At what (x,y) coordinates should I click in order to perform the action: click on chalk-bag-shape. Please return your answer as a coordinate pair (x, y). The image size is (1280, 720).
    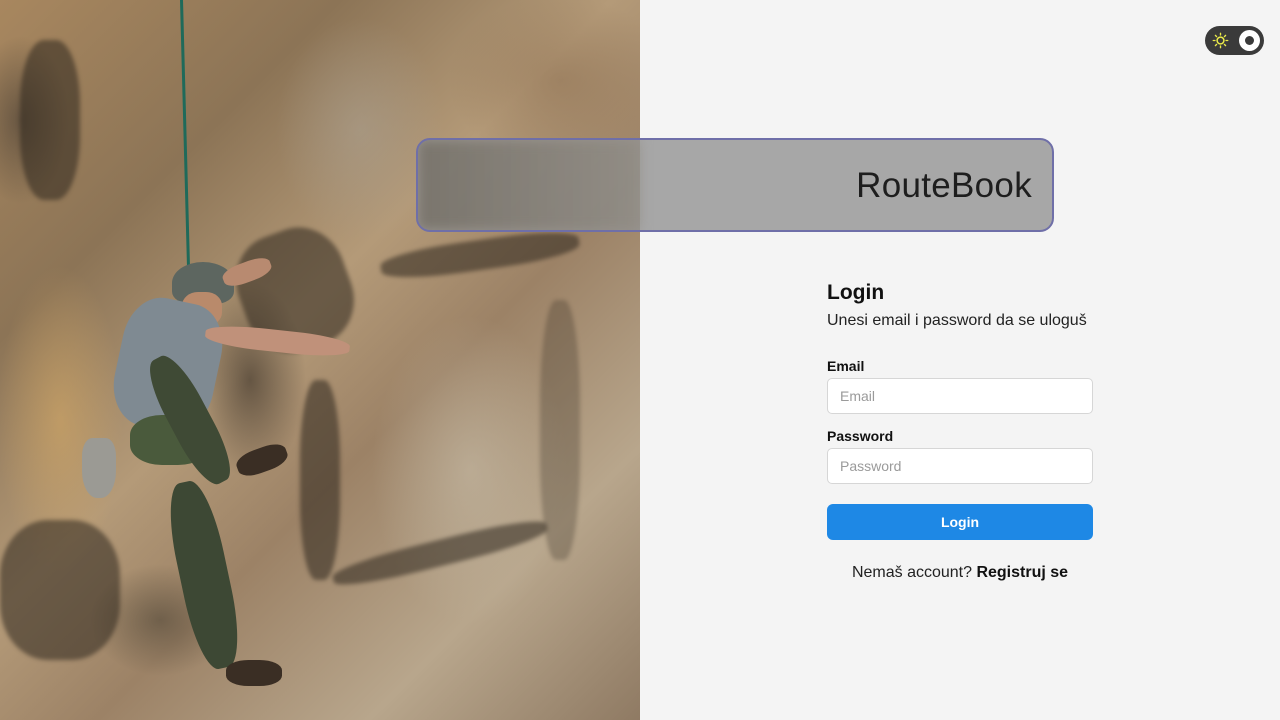
    Looking at the image, I should click on (99, 468).